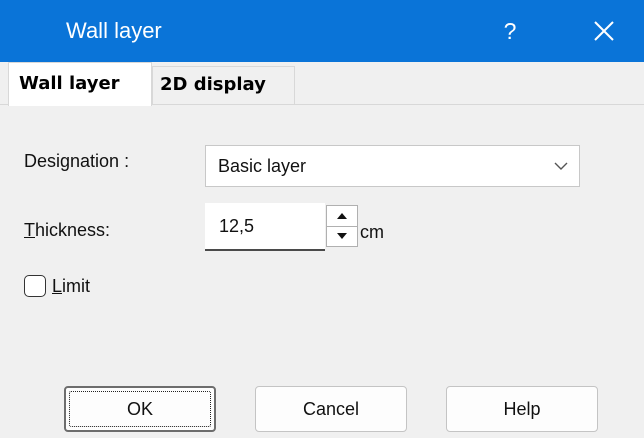 The image size is (644, 438). I want to click on close-button, so click(604, 31).